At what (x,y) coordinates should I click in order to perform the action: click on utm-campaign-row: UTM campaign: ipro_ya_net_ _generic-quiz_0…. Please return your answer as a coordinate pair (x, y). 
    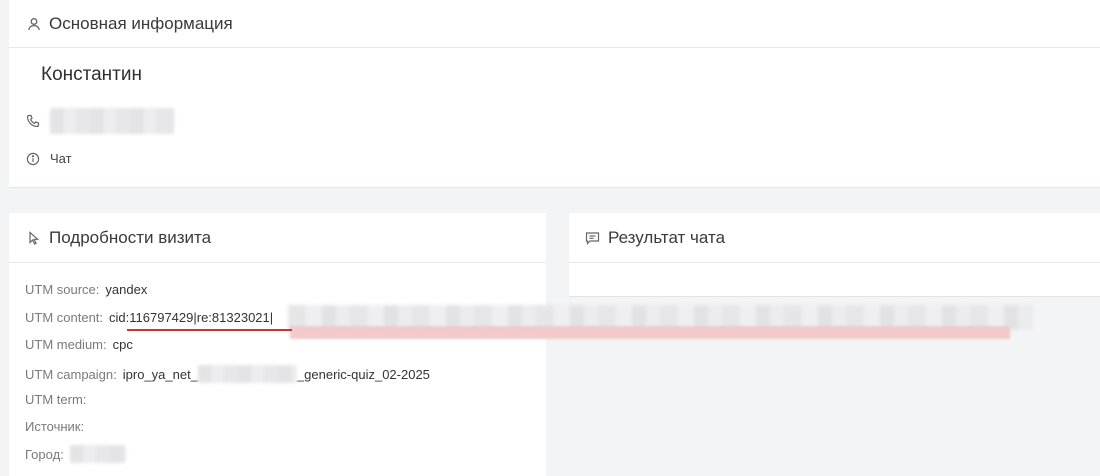
    Looking at the image, I should click on (227, 374).